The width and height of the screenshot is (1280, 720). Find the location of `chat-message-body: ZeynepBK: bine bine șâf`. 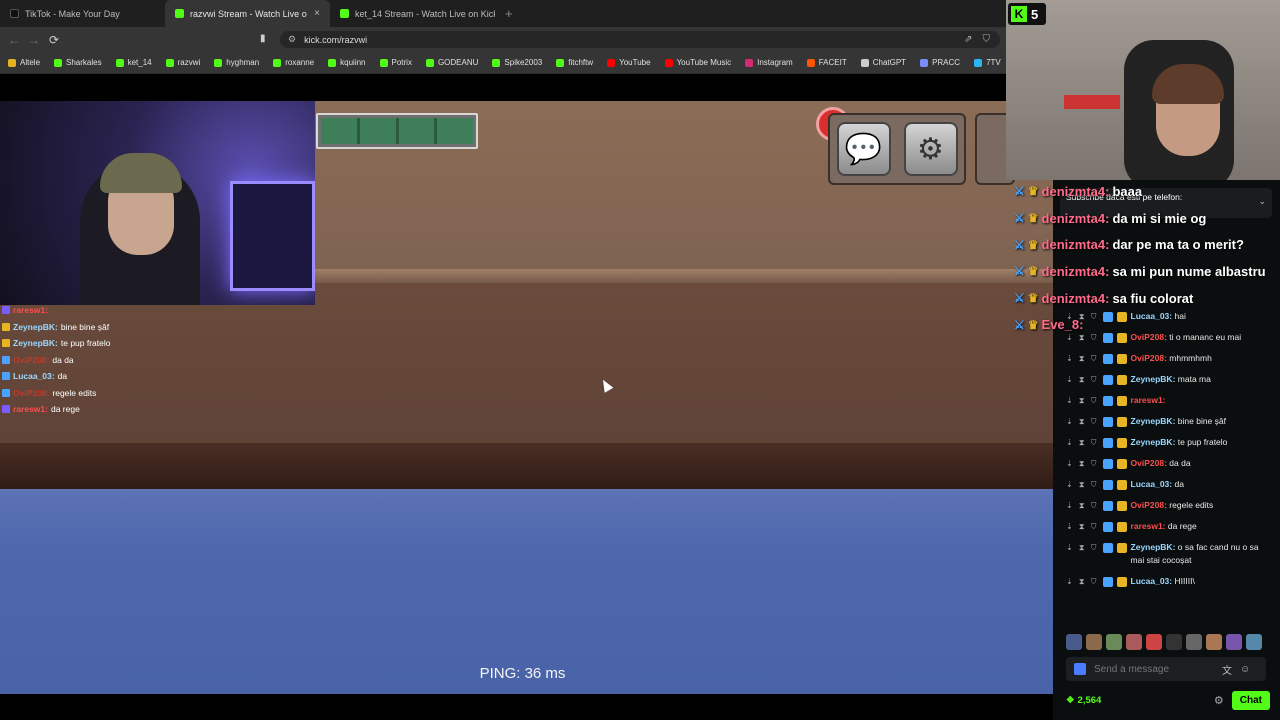

chat-message-body: ZeynepBK: bine bine șâf is located at coordinates (1178, 421).